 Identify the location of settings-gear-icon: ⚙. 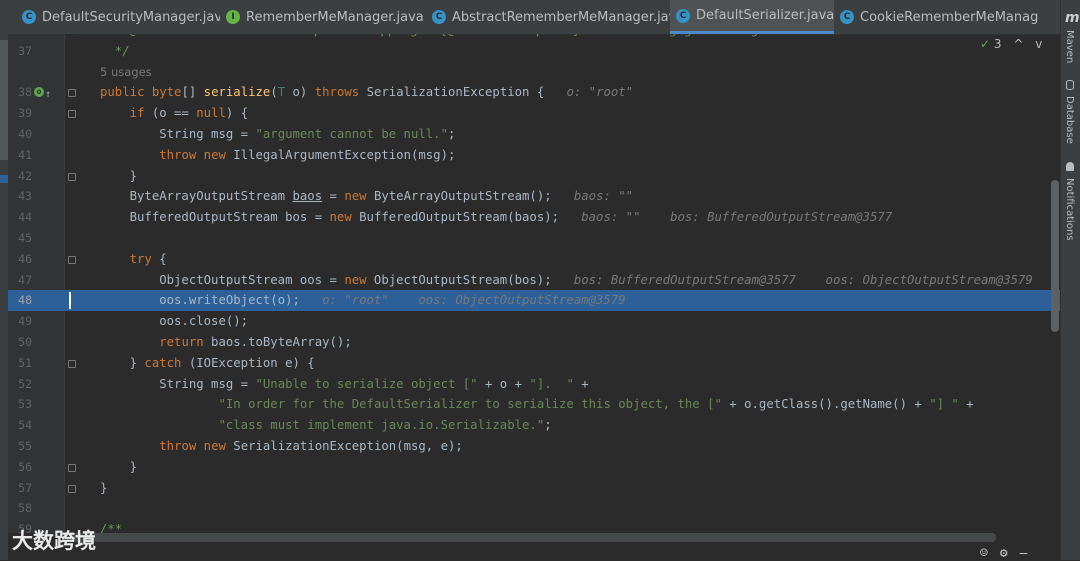
(1010, 553).